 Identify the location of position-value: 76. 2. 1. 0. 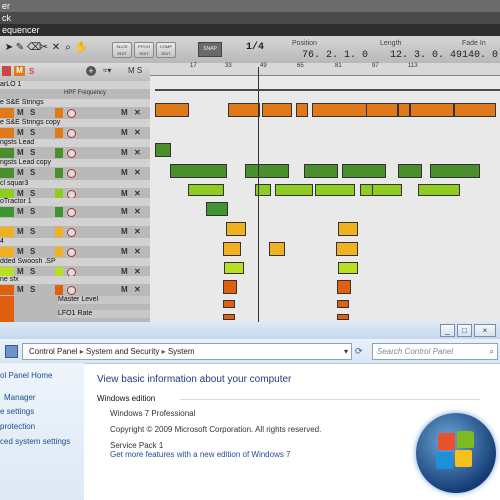
(335, 55).